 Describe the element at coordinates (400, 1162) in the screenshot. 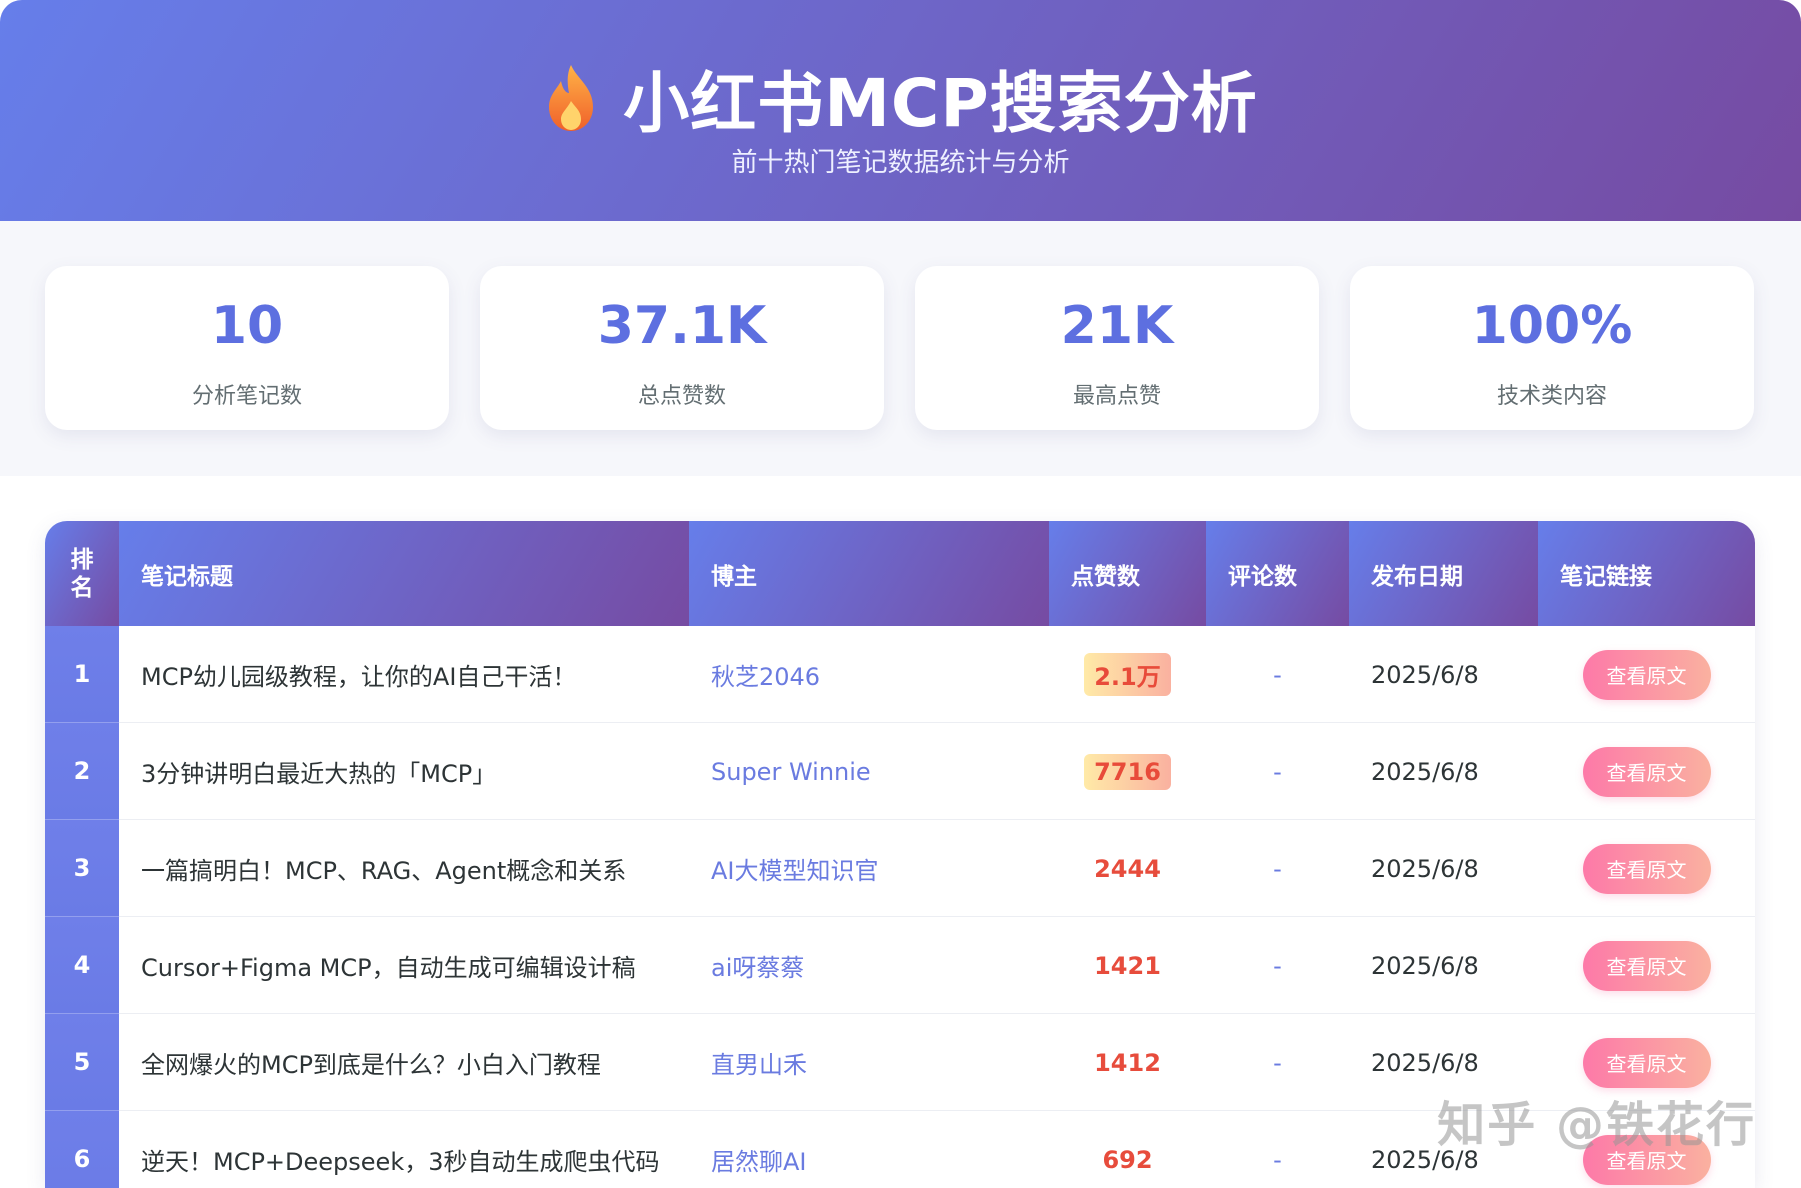

I see `note-title: 逆天！MCP+Deepseek，3秒自动生成爬虫代码` at that location.